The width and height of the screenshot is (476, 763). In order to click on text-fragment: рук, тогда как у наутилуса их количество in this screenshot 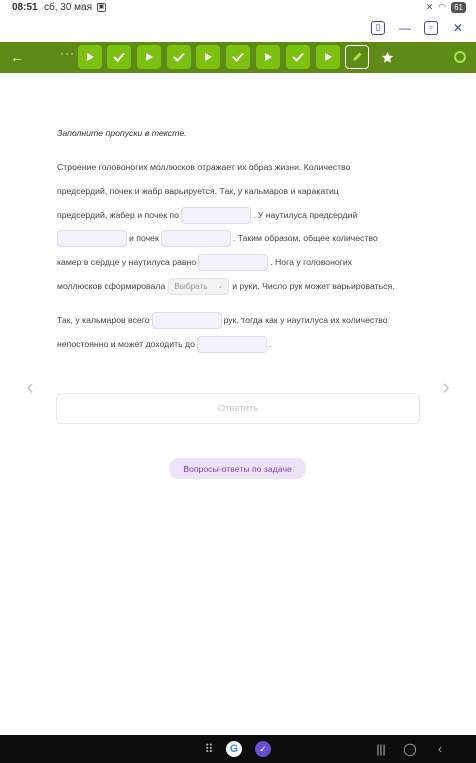, I will do `click(305, 320)`.